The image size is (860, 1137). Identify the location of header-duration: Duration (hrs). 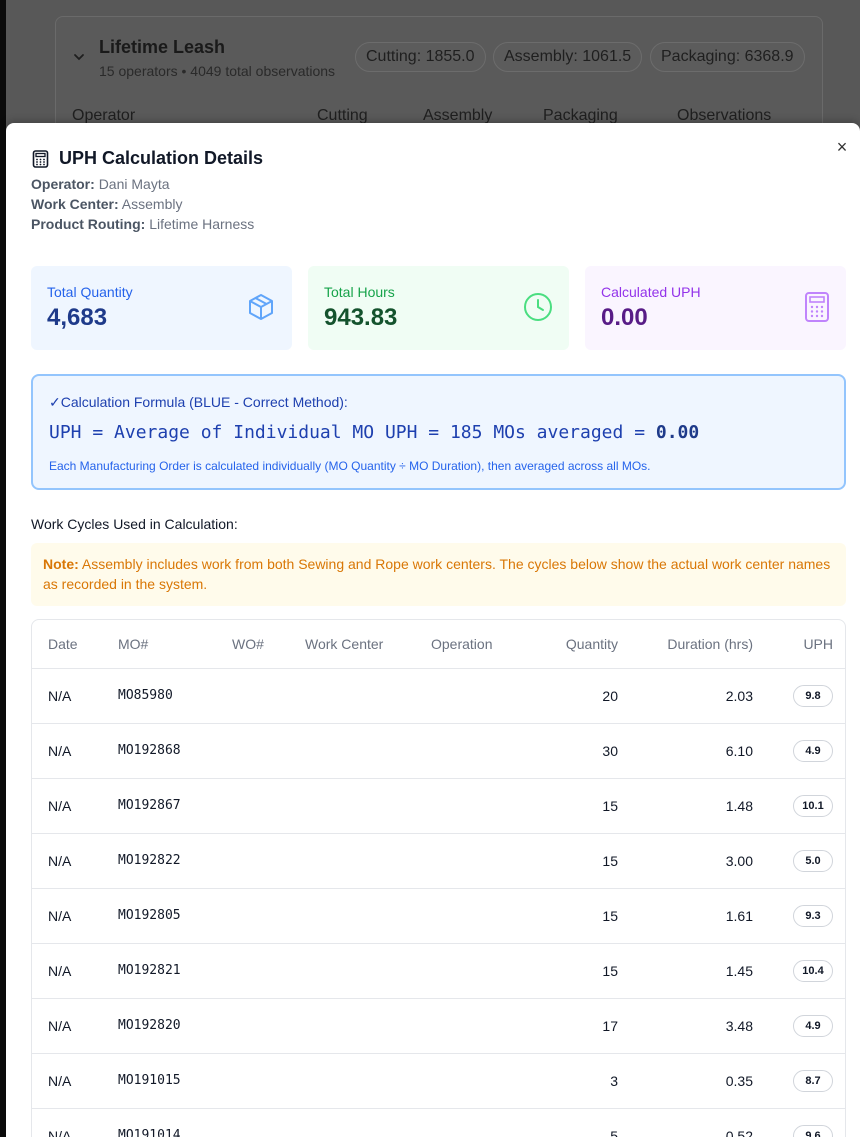
(701, 644).